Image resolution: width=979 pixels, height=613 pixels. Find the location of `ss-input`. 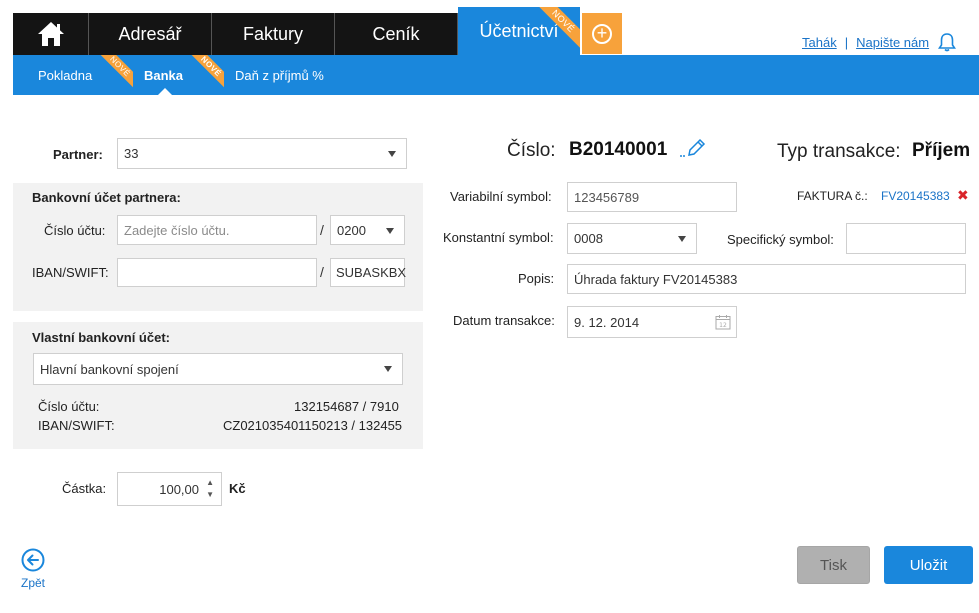

ss-input is located at coordinates (906, 238).